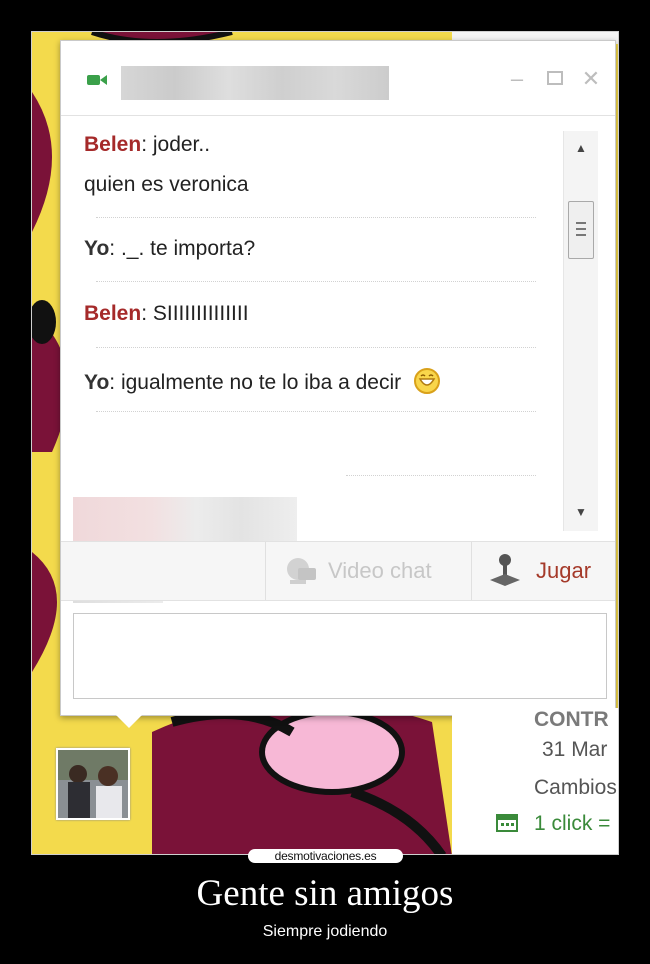  I want to click on close-icon: ✕, so click(591, 79).